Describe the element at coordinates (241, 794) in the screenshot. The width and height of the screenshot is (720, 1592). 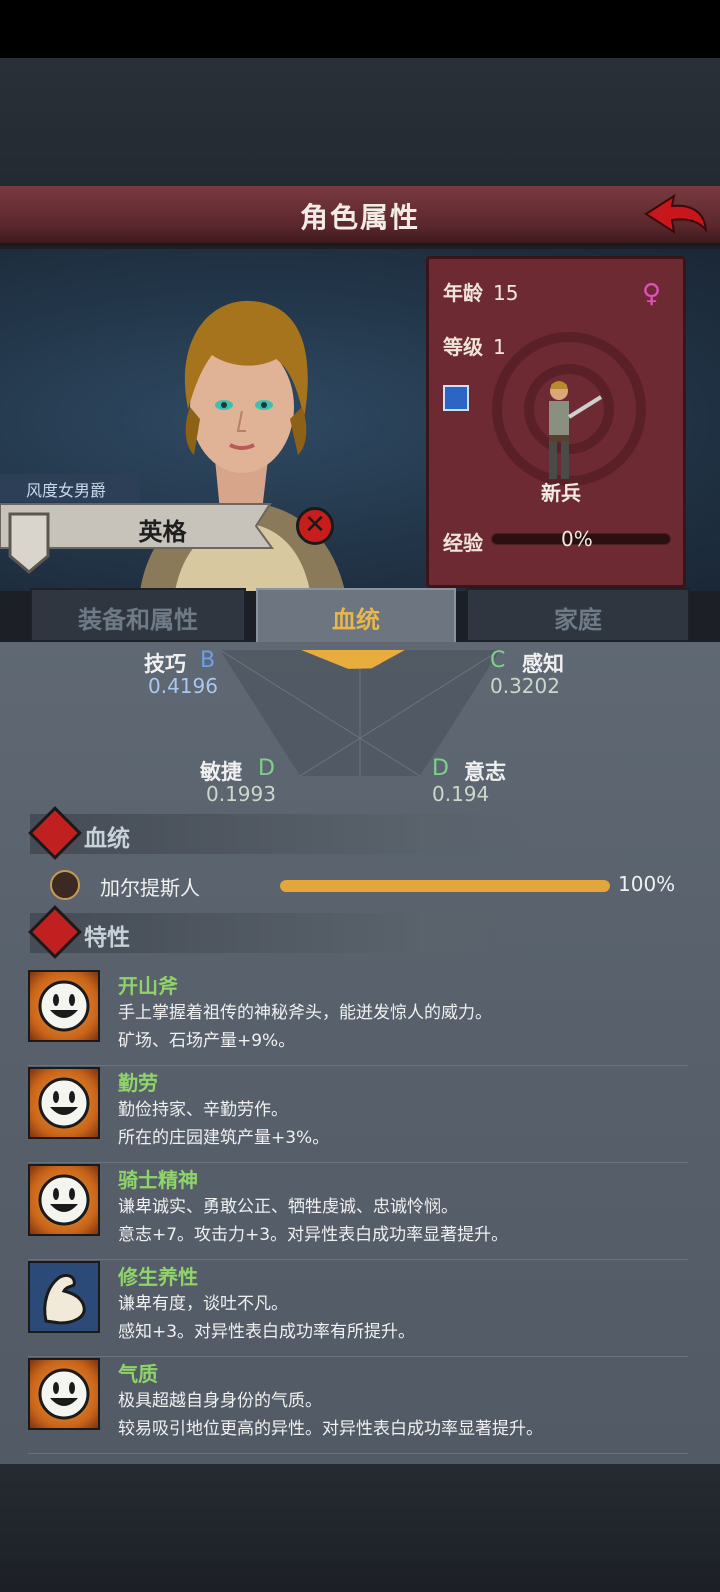
I see `attr-agility-value: 0.1993` at that location.